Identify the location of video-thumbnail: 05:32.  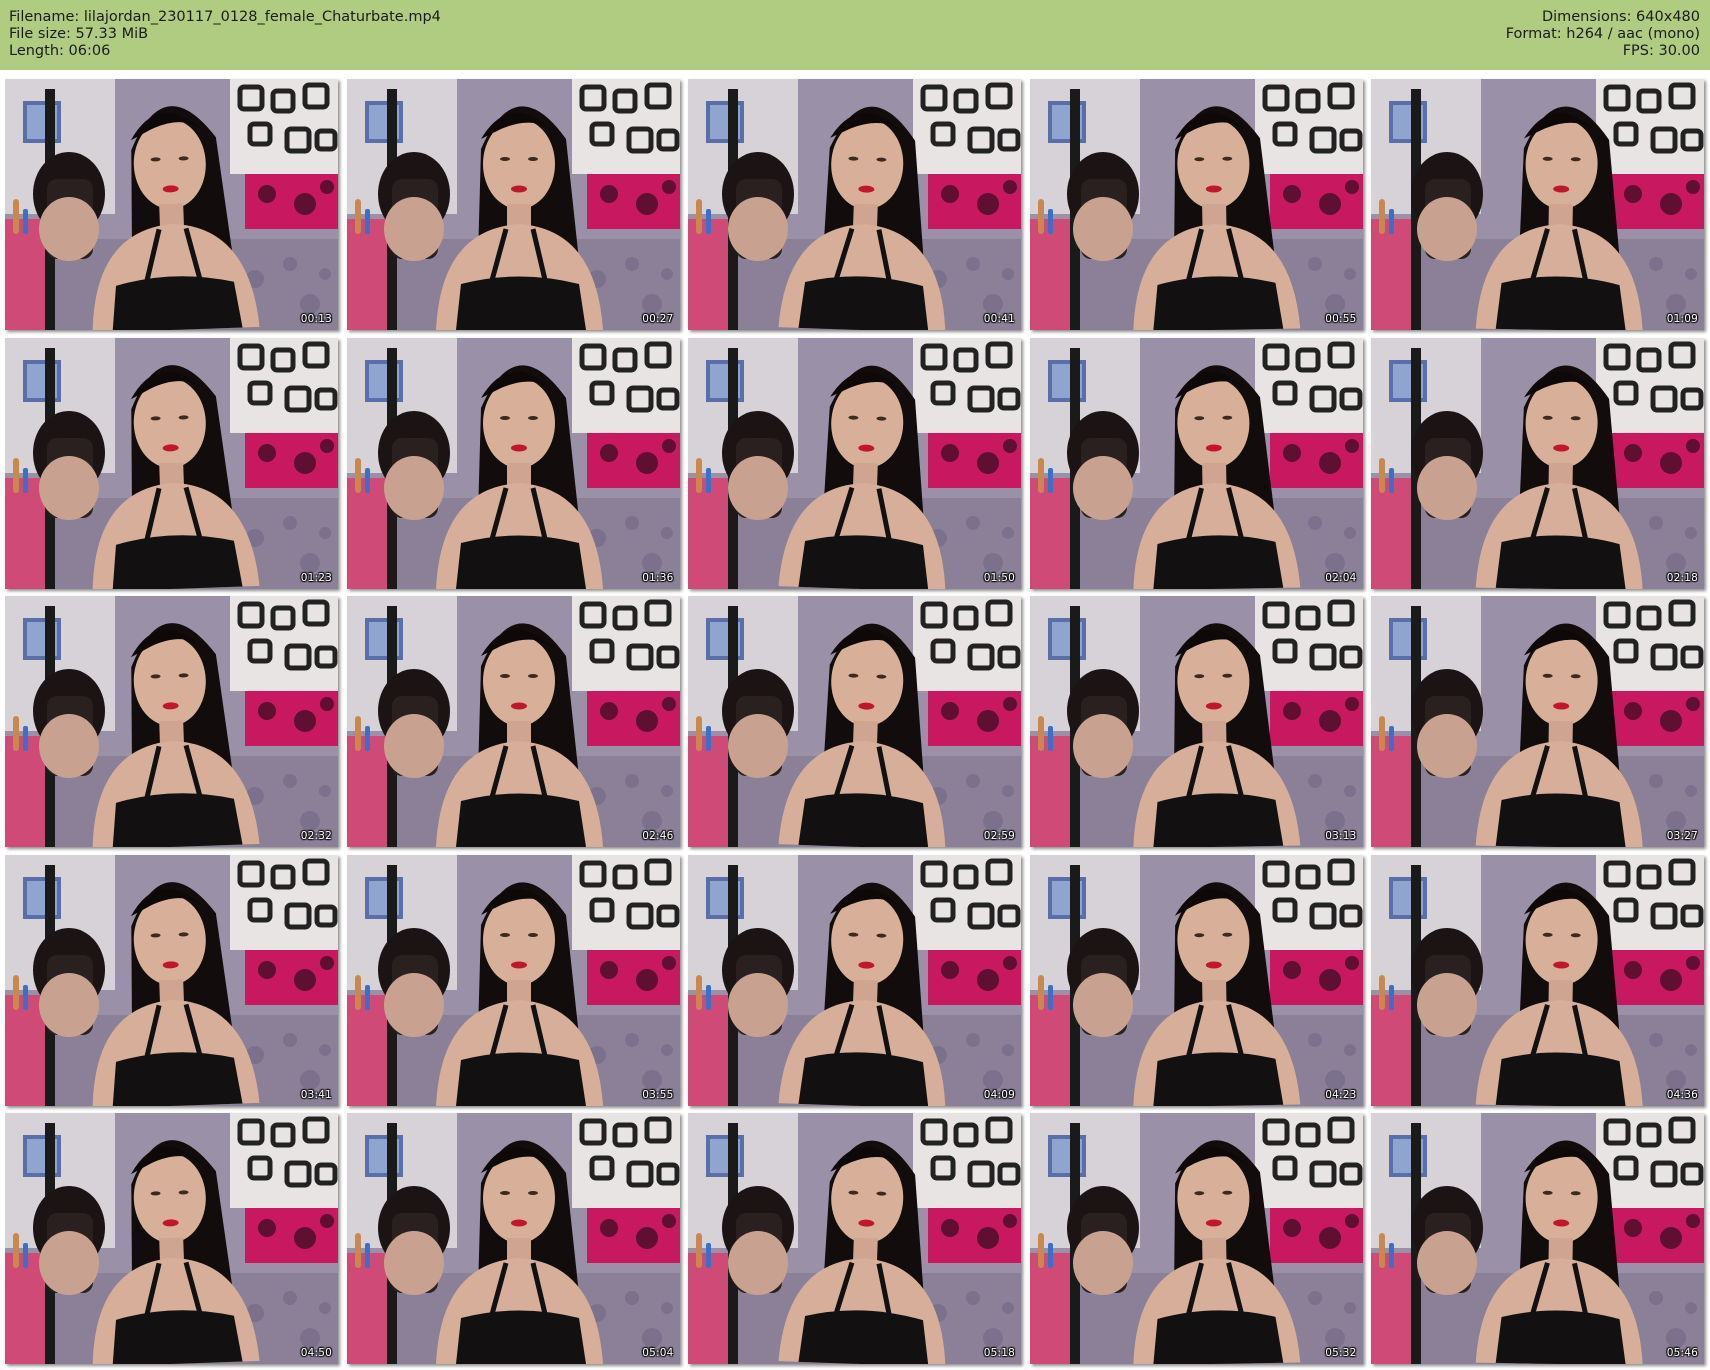
(1196, 1238).